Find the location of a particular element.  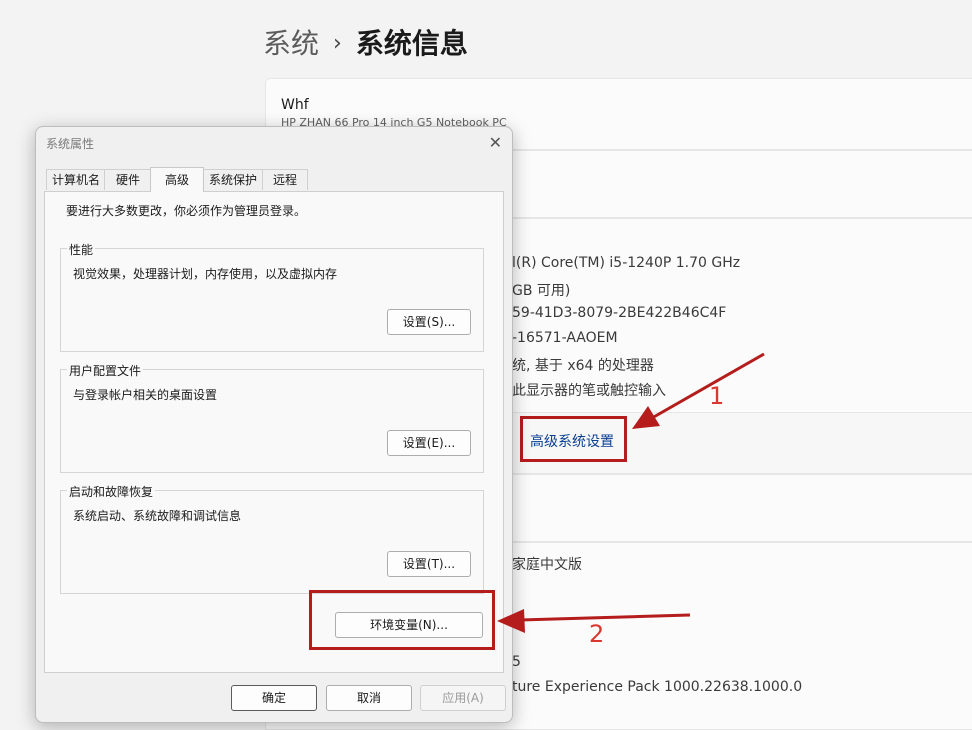

close-icon: ✕ is located at coordinates (495, 142).